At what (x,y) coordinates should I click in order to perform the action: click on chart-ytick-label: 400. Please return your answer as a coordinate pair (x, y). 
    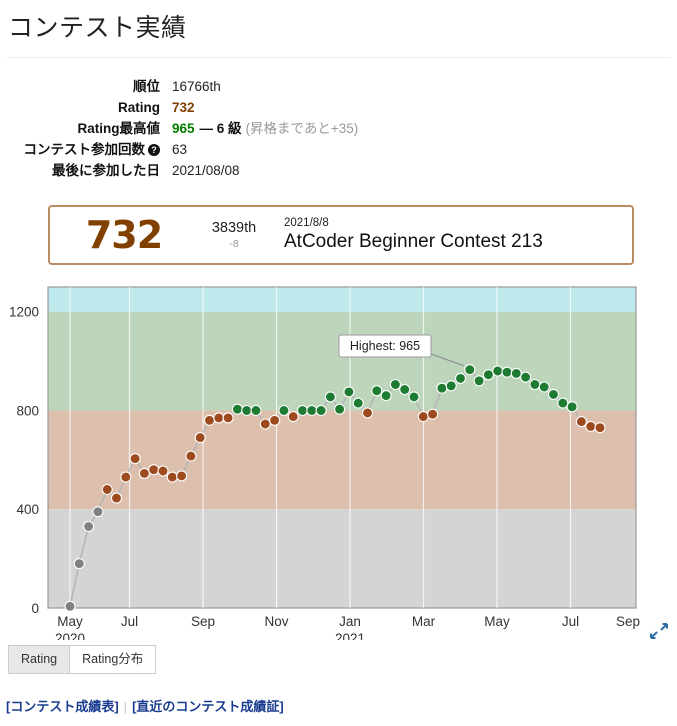
    Looking at the image, I should click on (27, 509).